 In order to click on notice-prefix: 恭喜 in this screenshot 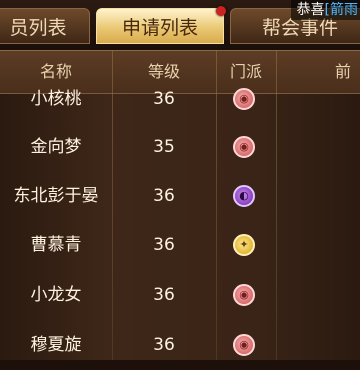, I will do `click(310, 10)`.